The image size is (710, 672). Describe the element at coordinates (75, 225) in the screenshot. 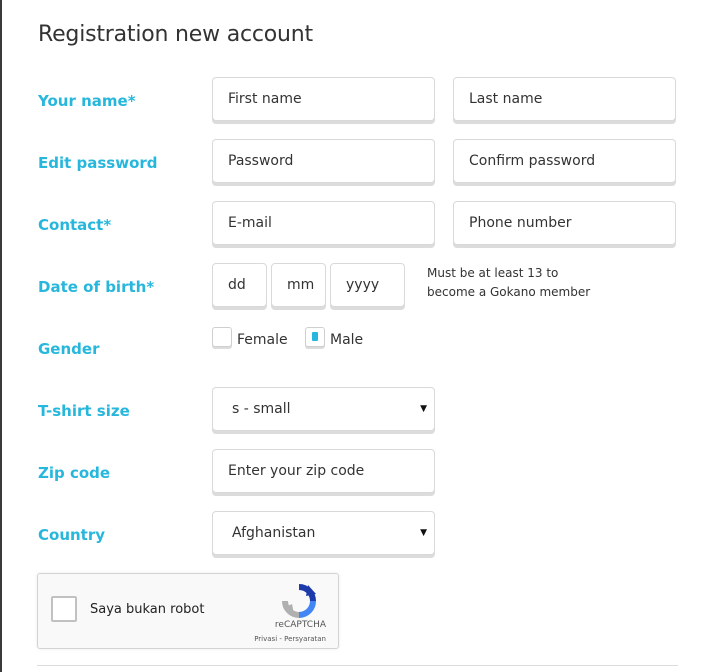

I see `label-contact: Contact*` at that location.